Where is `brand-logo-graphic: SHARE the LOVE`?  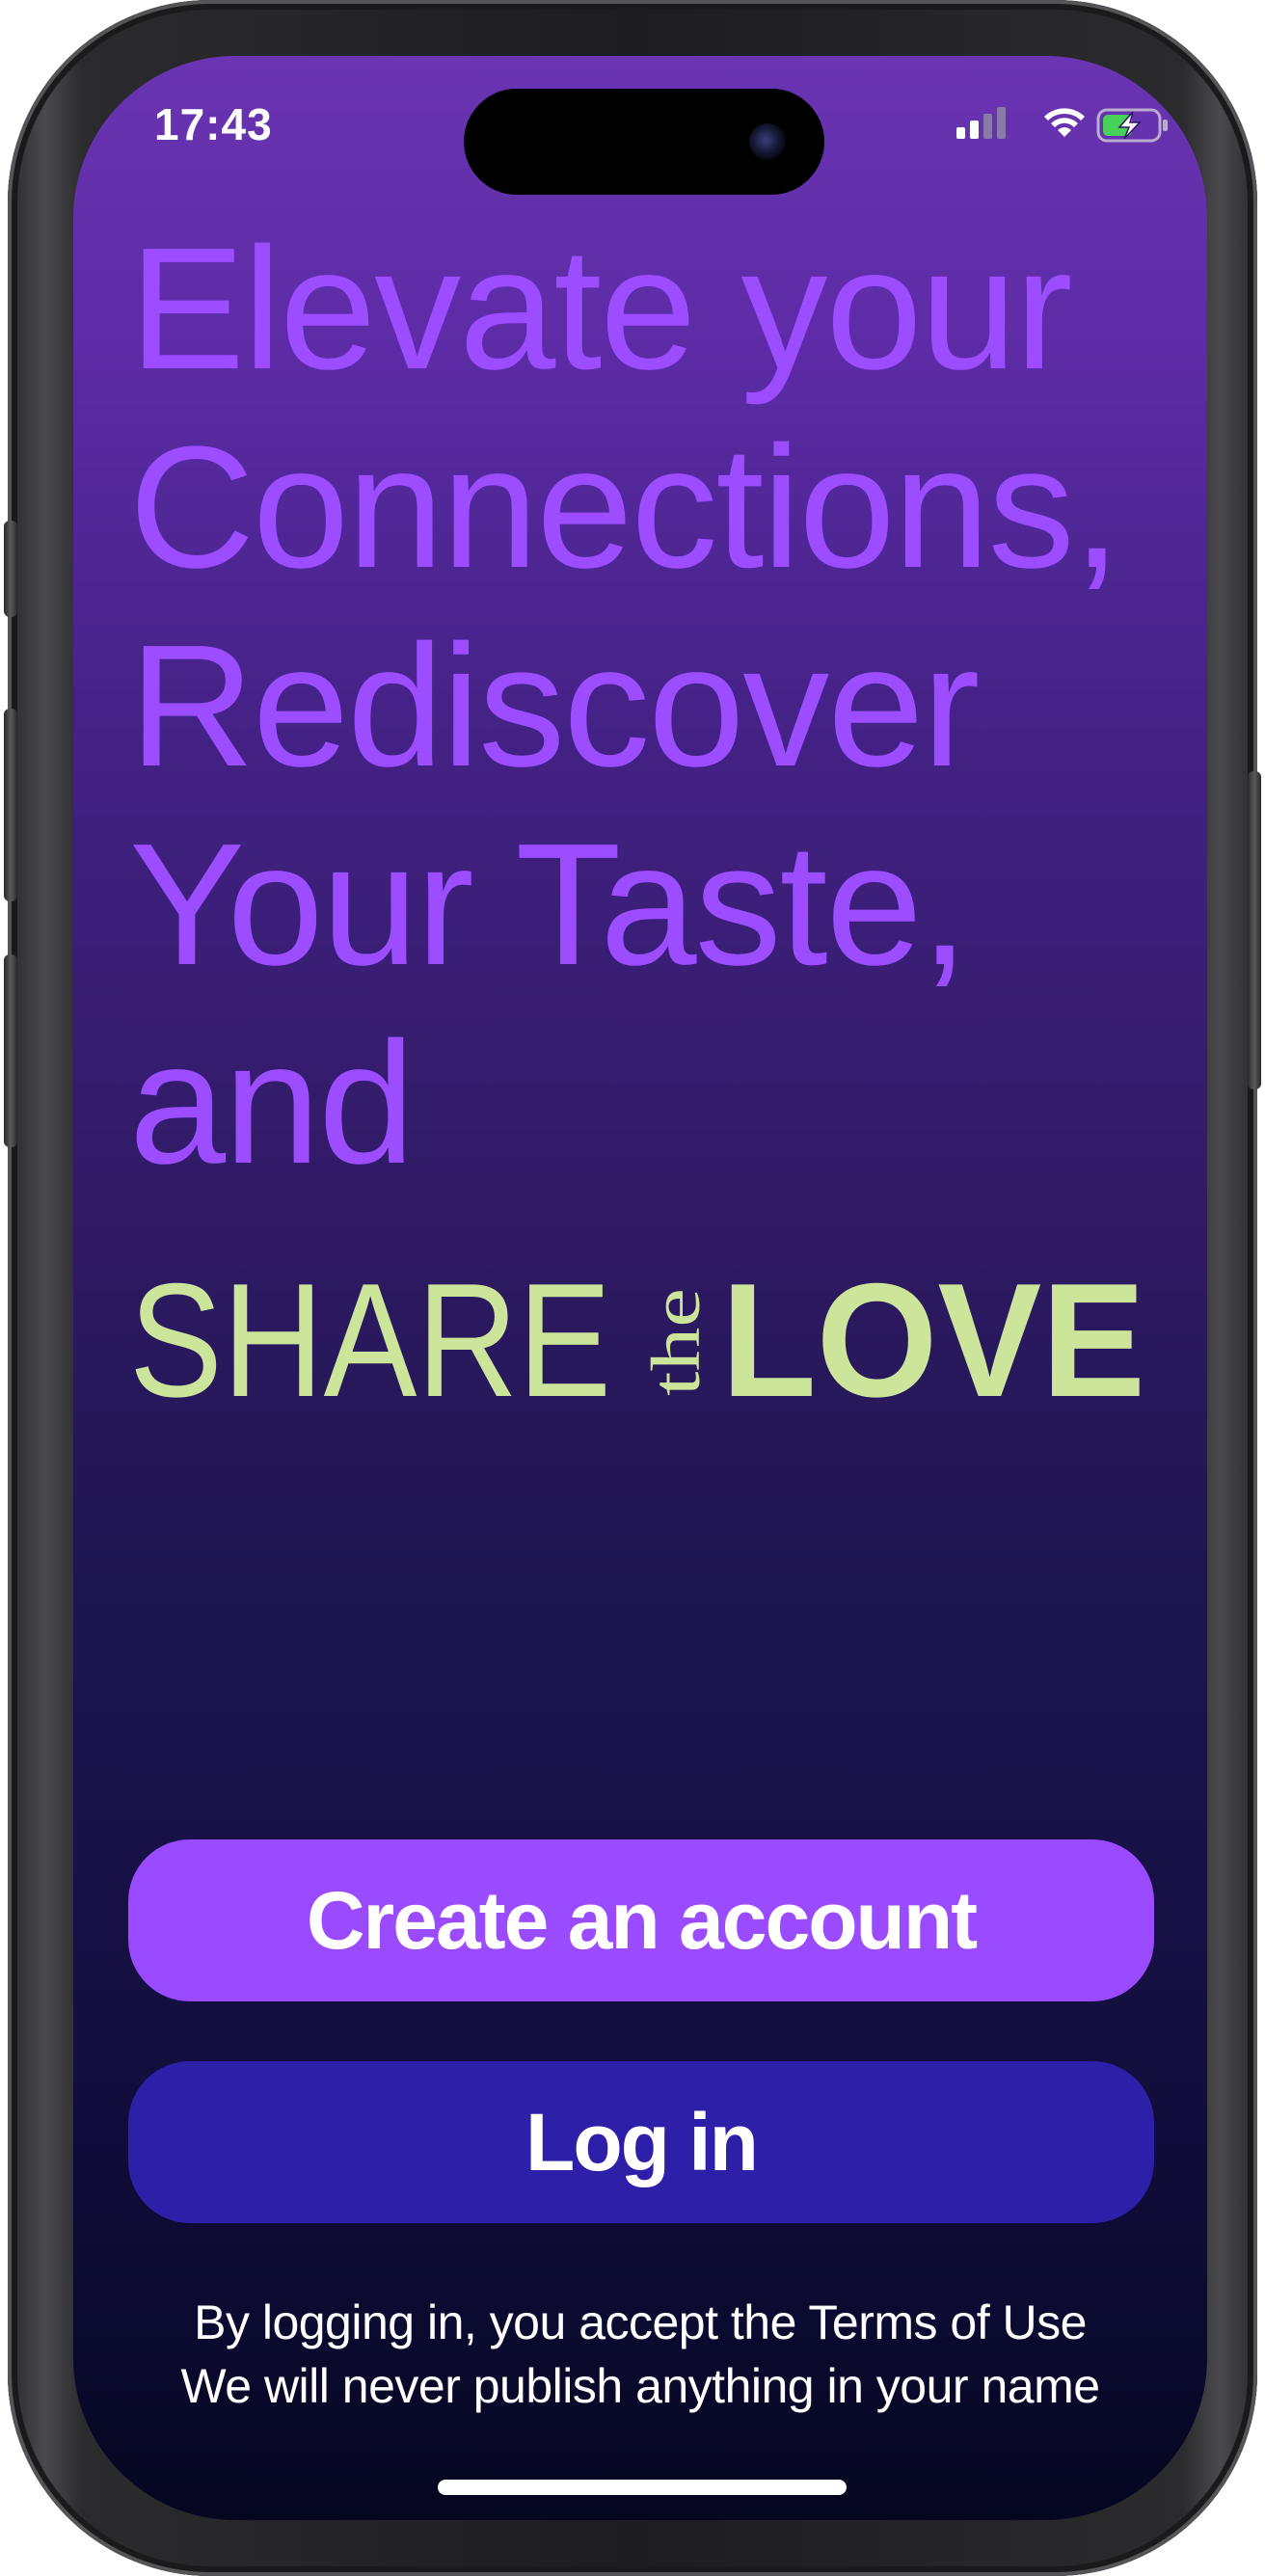 brand-logo-graphic: SHARE the LOVE is located at coordinates (637, 1332).